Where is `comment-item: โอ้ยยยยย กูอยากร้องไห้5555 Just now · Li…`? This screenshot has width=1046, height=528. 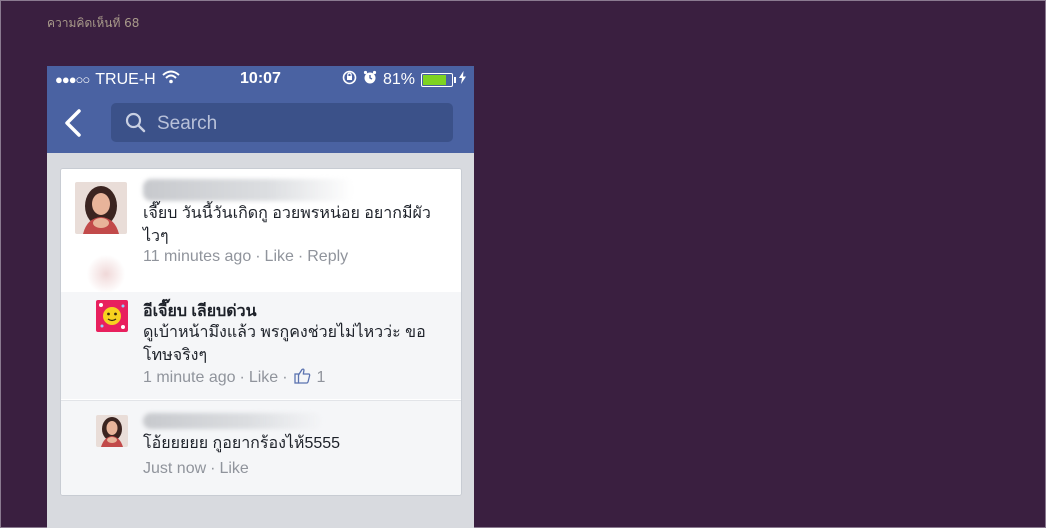 comment-item: โอ้ยยยยย กูอยากร้องไห้5555 Just now · Li… is located at coordinates (261, 447).